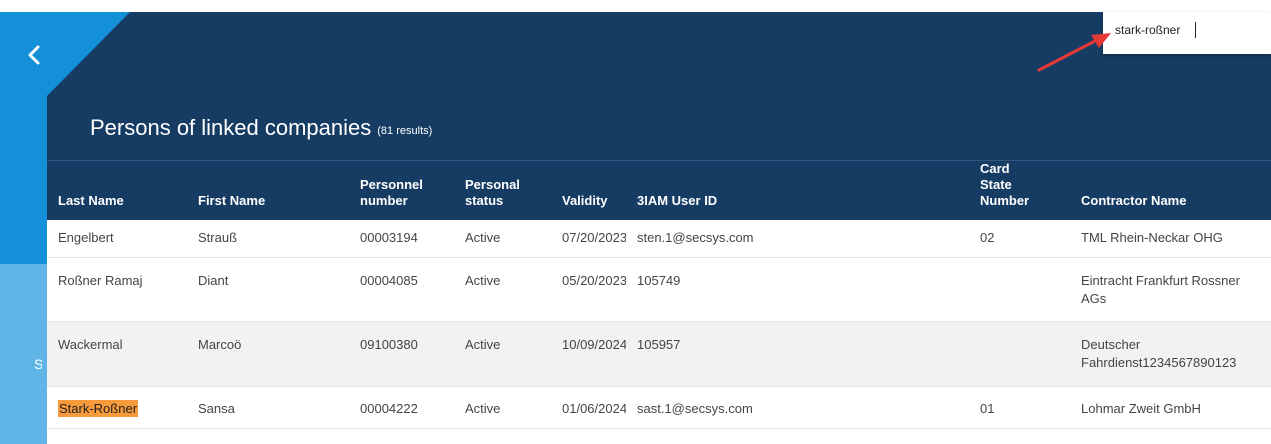 This screenshot has height=444, width=1271. What do you see at coordinates (117, 354) in the screenshot?
I see `cell-last-name: Wackermal` at bounding box center [117, 354].